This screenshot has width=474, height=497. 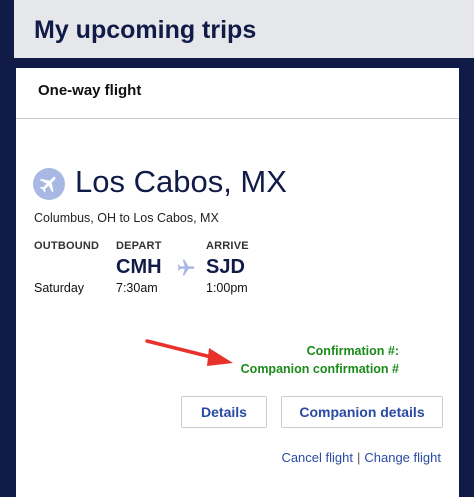 What do you see at coordinates (67, 246) in the screenshot?
I see `outbound-label: OUTBOUND` at bounding box center [67, 246].